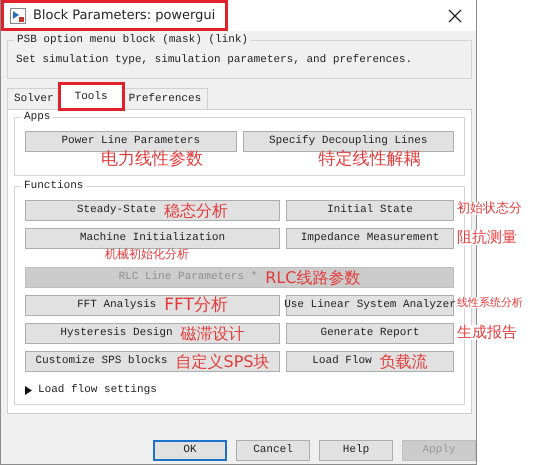 This screenshot has height=465, width=534. Describe the element at coordinates (124, 15) in the screenshot. I see `window-title: Block Parameters: powergui` at that location.